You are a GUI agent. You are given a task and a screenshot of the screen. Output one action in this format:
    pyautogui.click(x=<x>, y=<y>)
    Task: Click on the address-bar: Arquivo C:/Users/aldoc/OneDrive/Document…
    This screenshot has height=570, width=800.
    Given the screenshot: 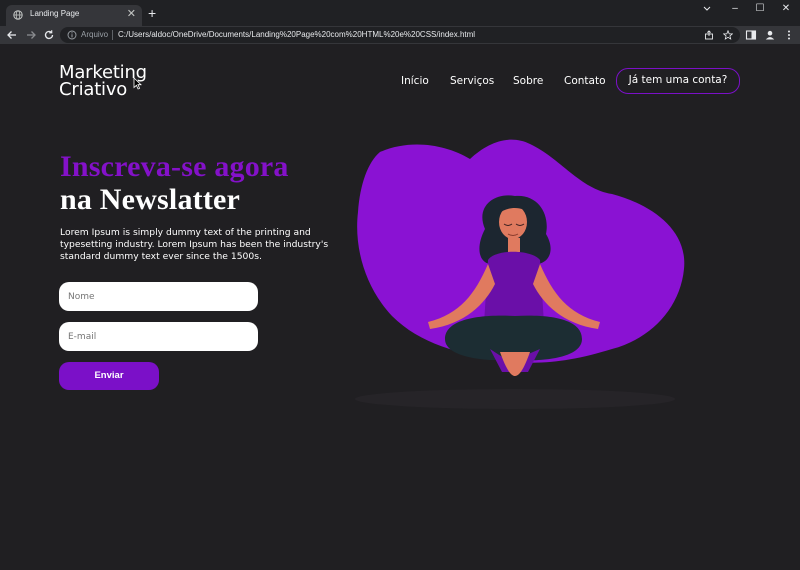 What is the action you would take?
    pyautogui.click(x=400, y=35)
    